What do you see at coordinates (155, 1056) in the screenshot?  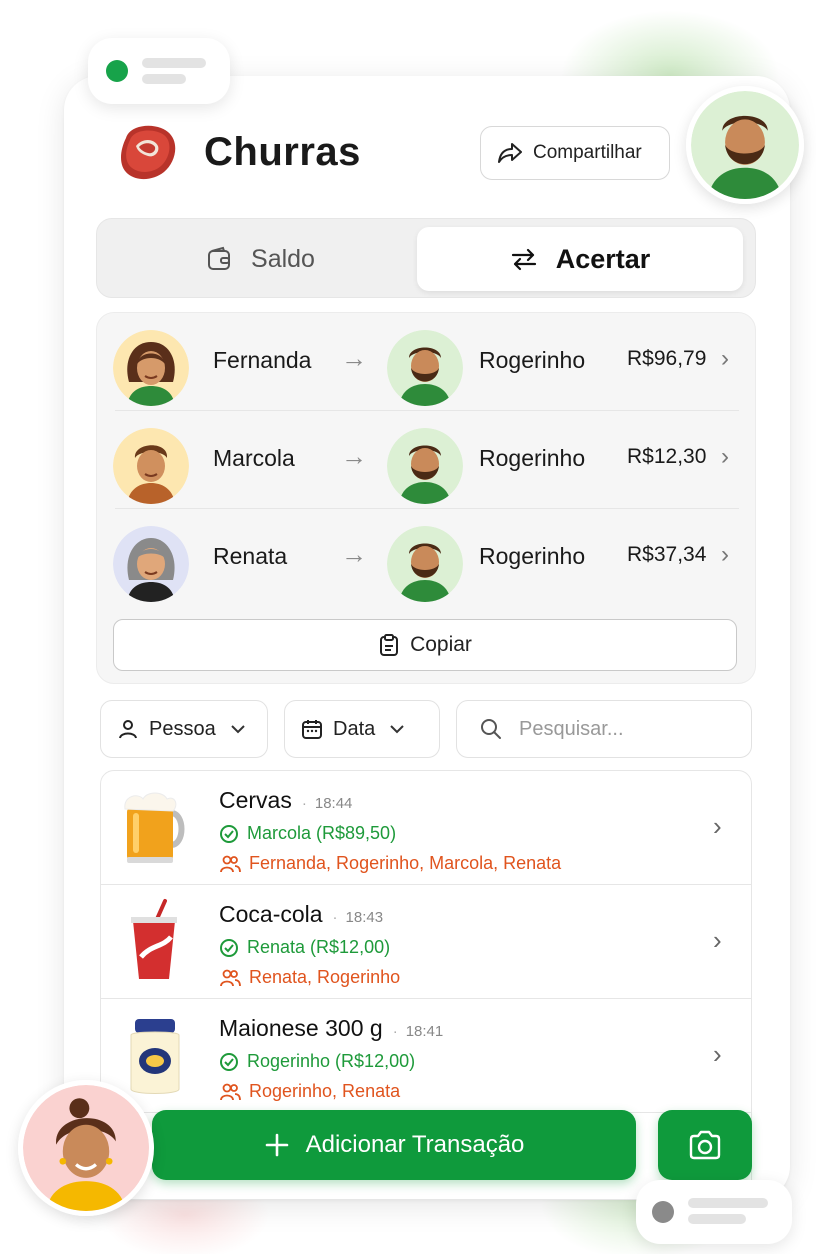 I see `mayonnaise-jar-icon` at bounding box center [155, 1056].